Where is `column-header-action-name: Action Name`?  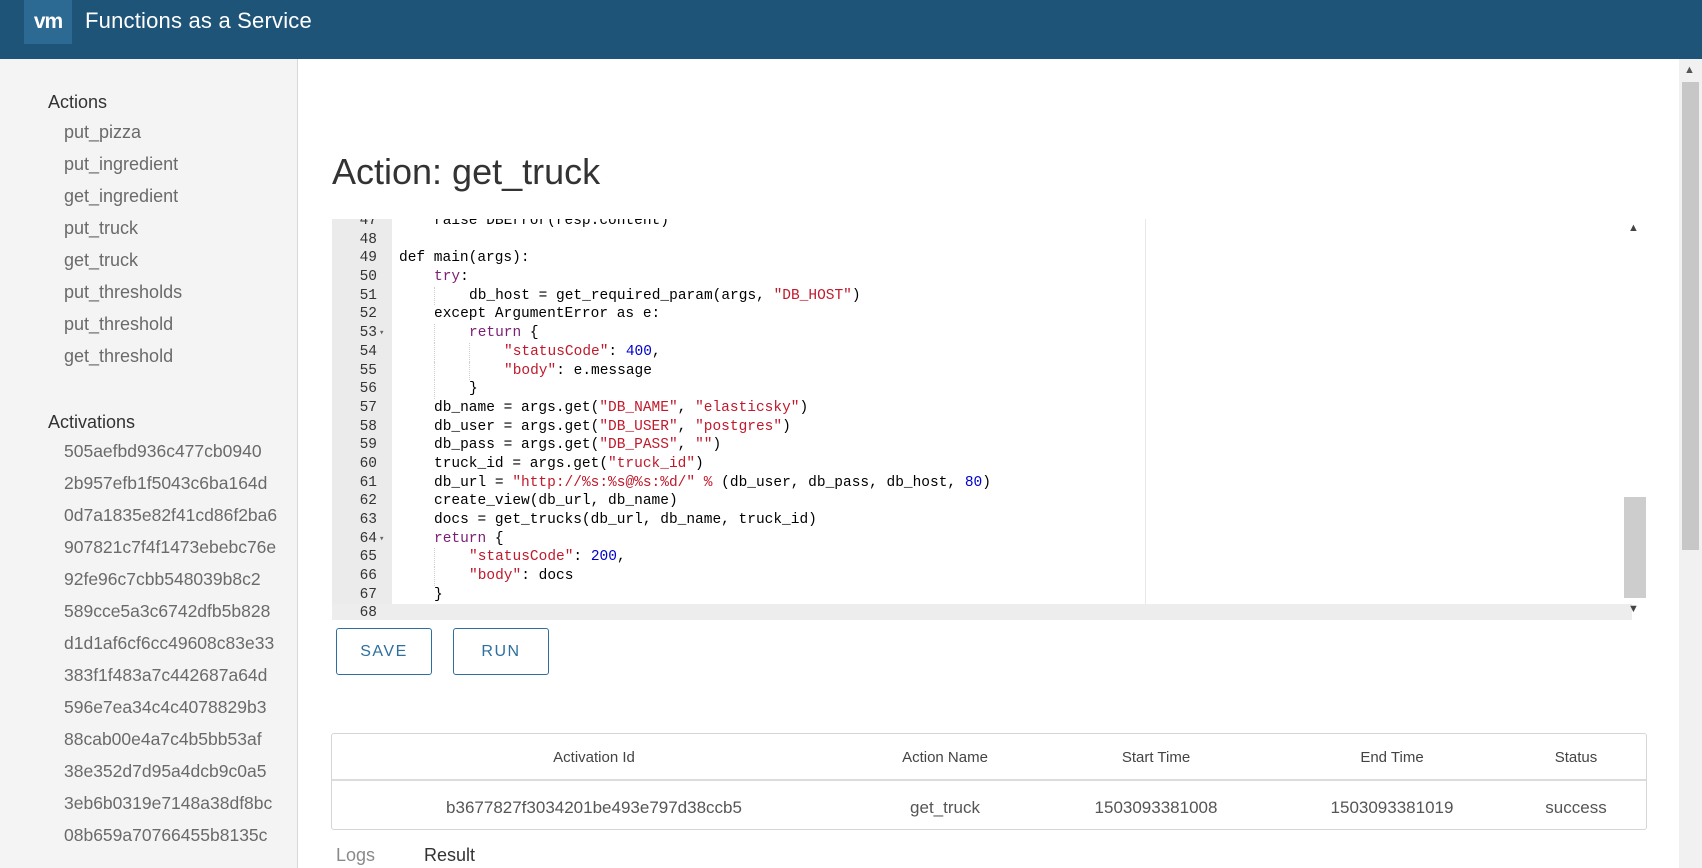
column-header-action-name: Action Name is located at coordinates (945, 757).